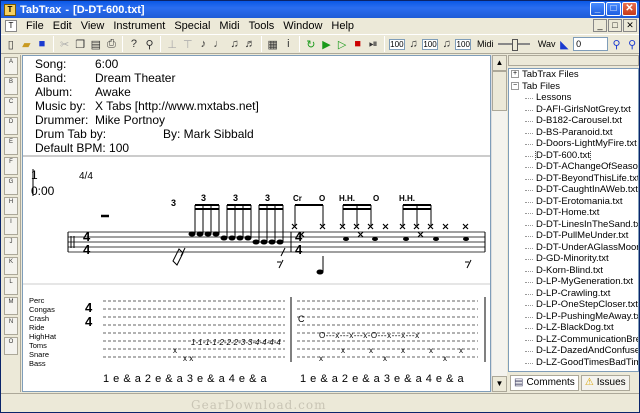  Describe the element at coordinates (573, 133) in the screenshot. I see `tree-item: D-BS-Paranoid.txt` at that location.